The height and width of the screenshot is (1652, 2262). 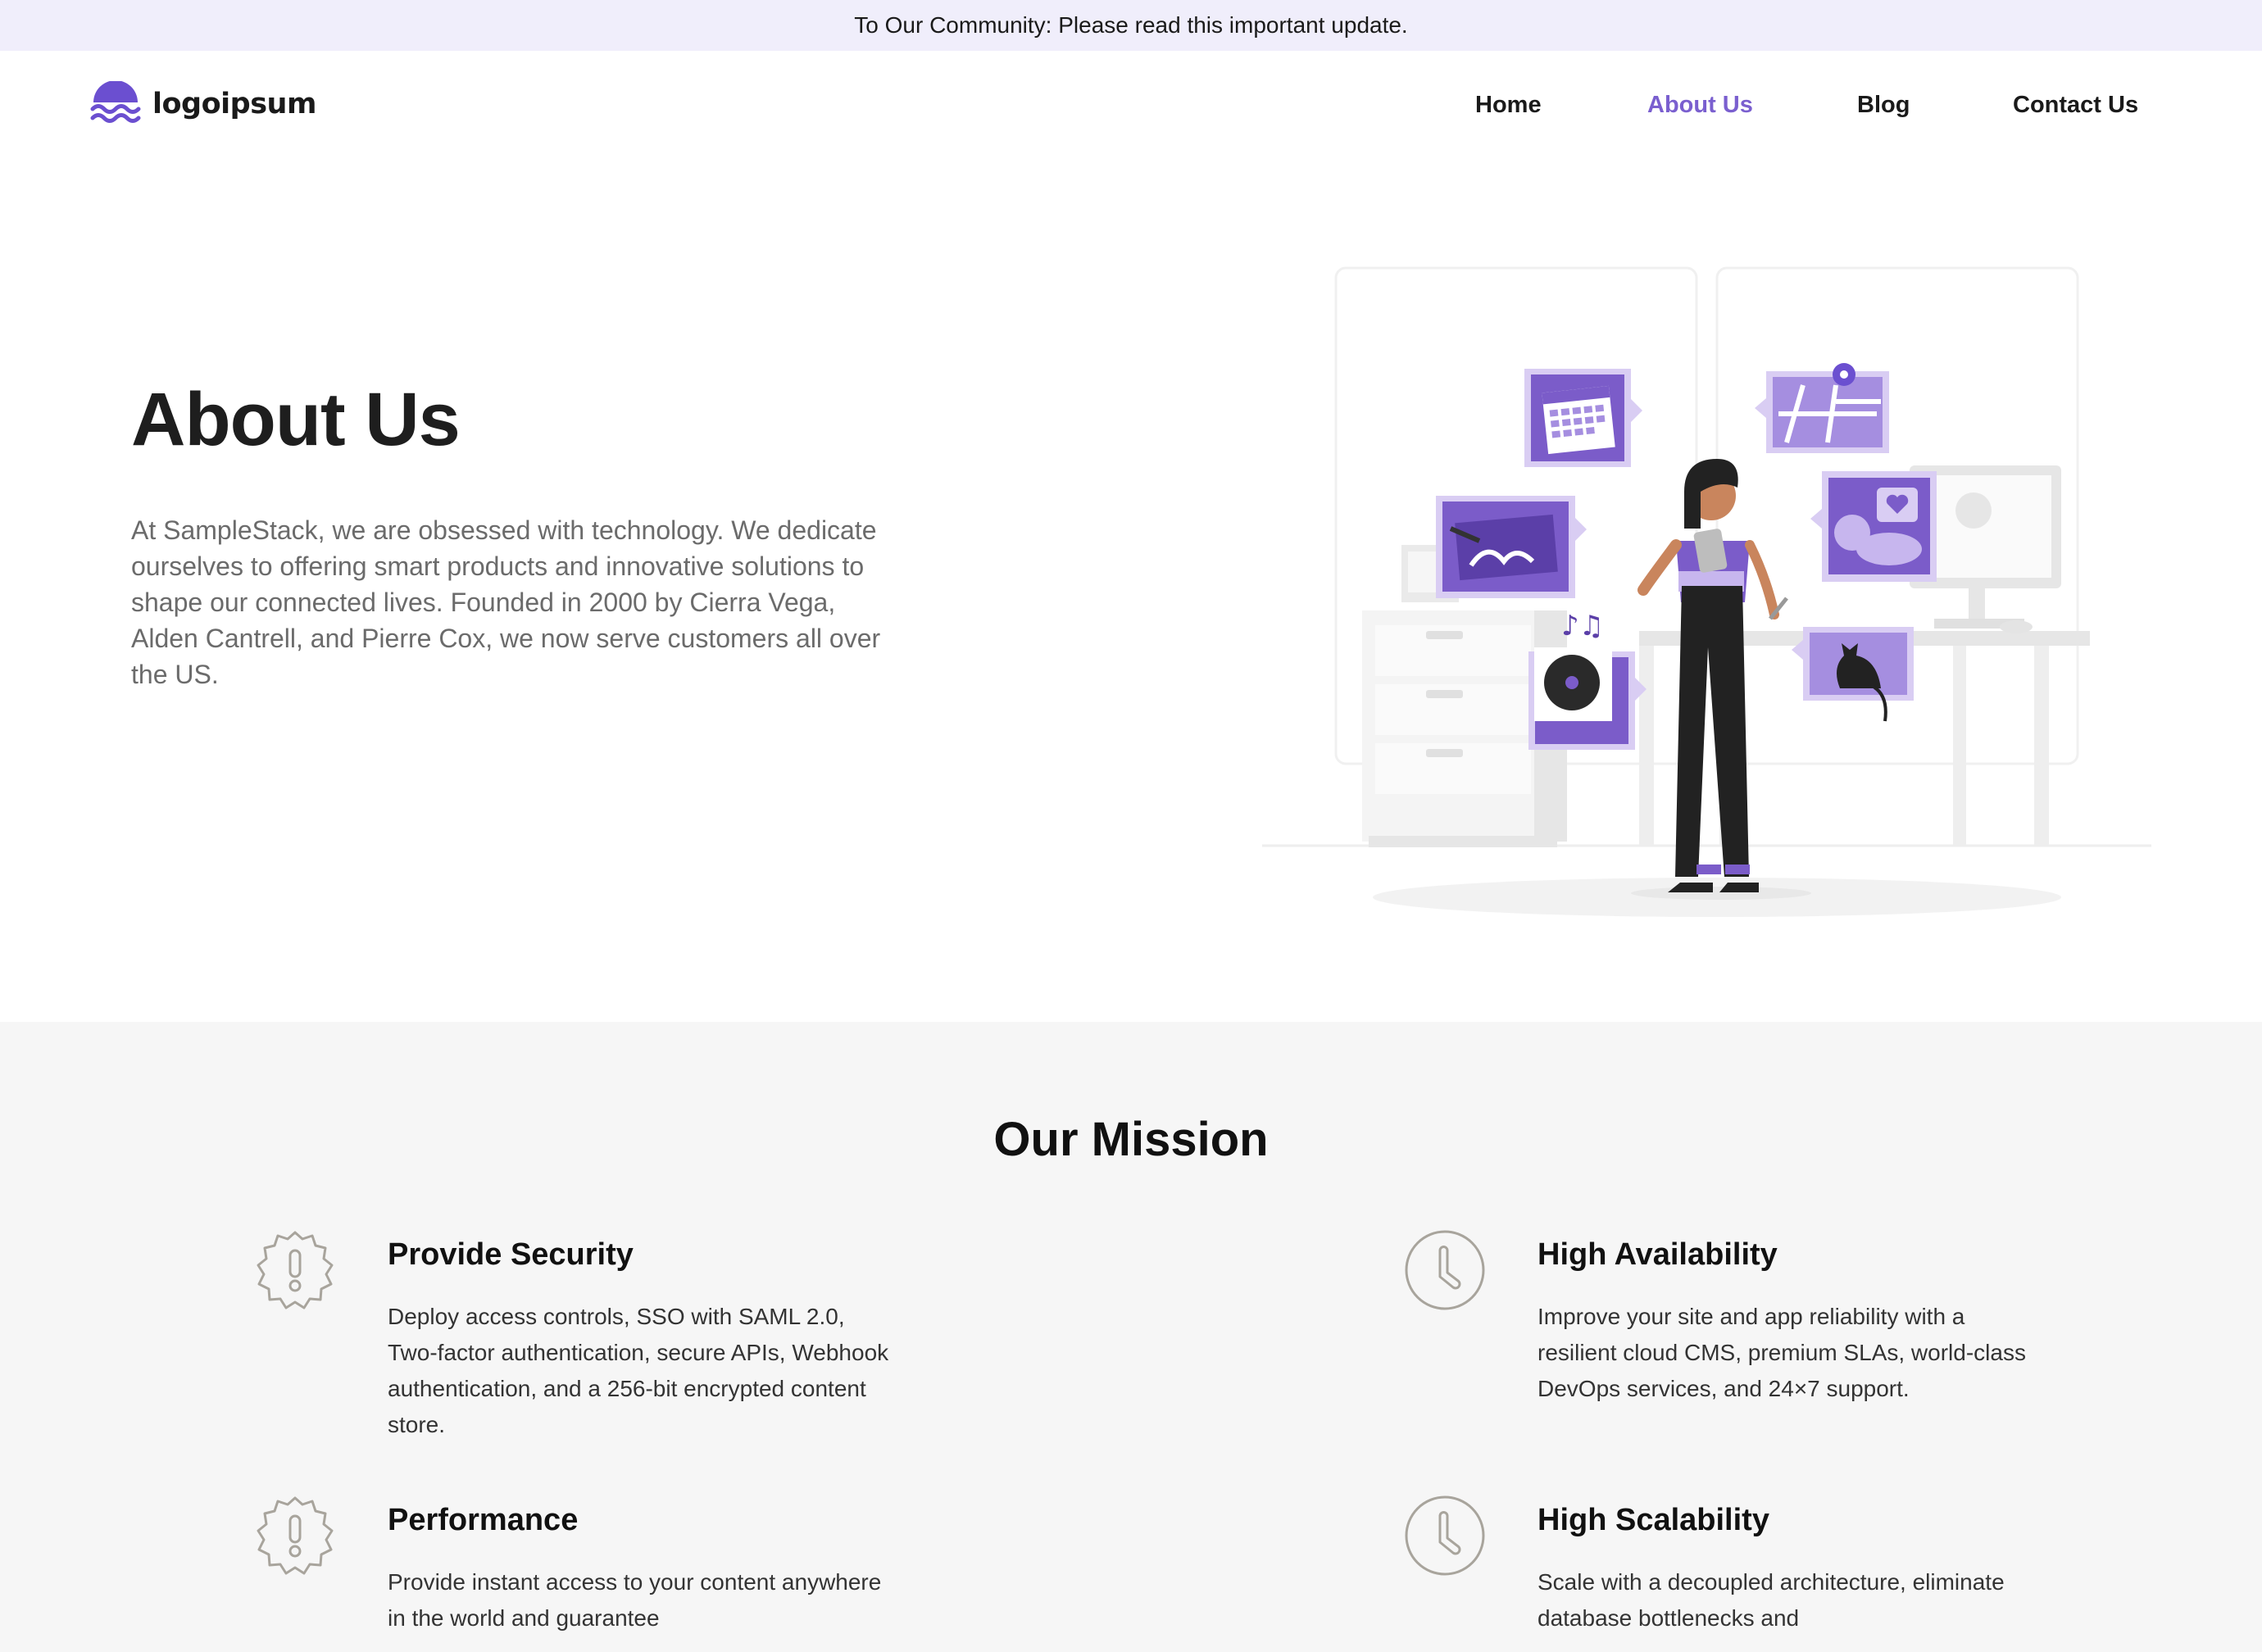 I want to click on page-title: About Us, so click(x=296, y=419).